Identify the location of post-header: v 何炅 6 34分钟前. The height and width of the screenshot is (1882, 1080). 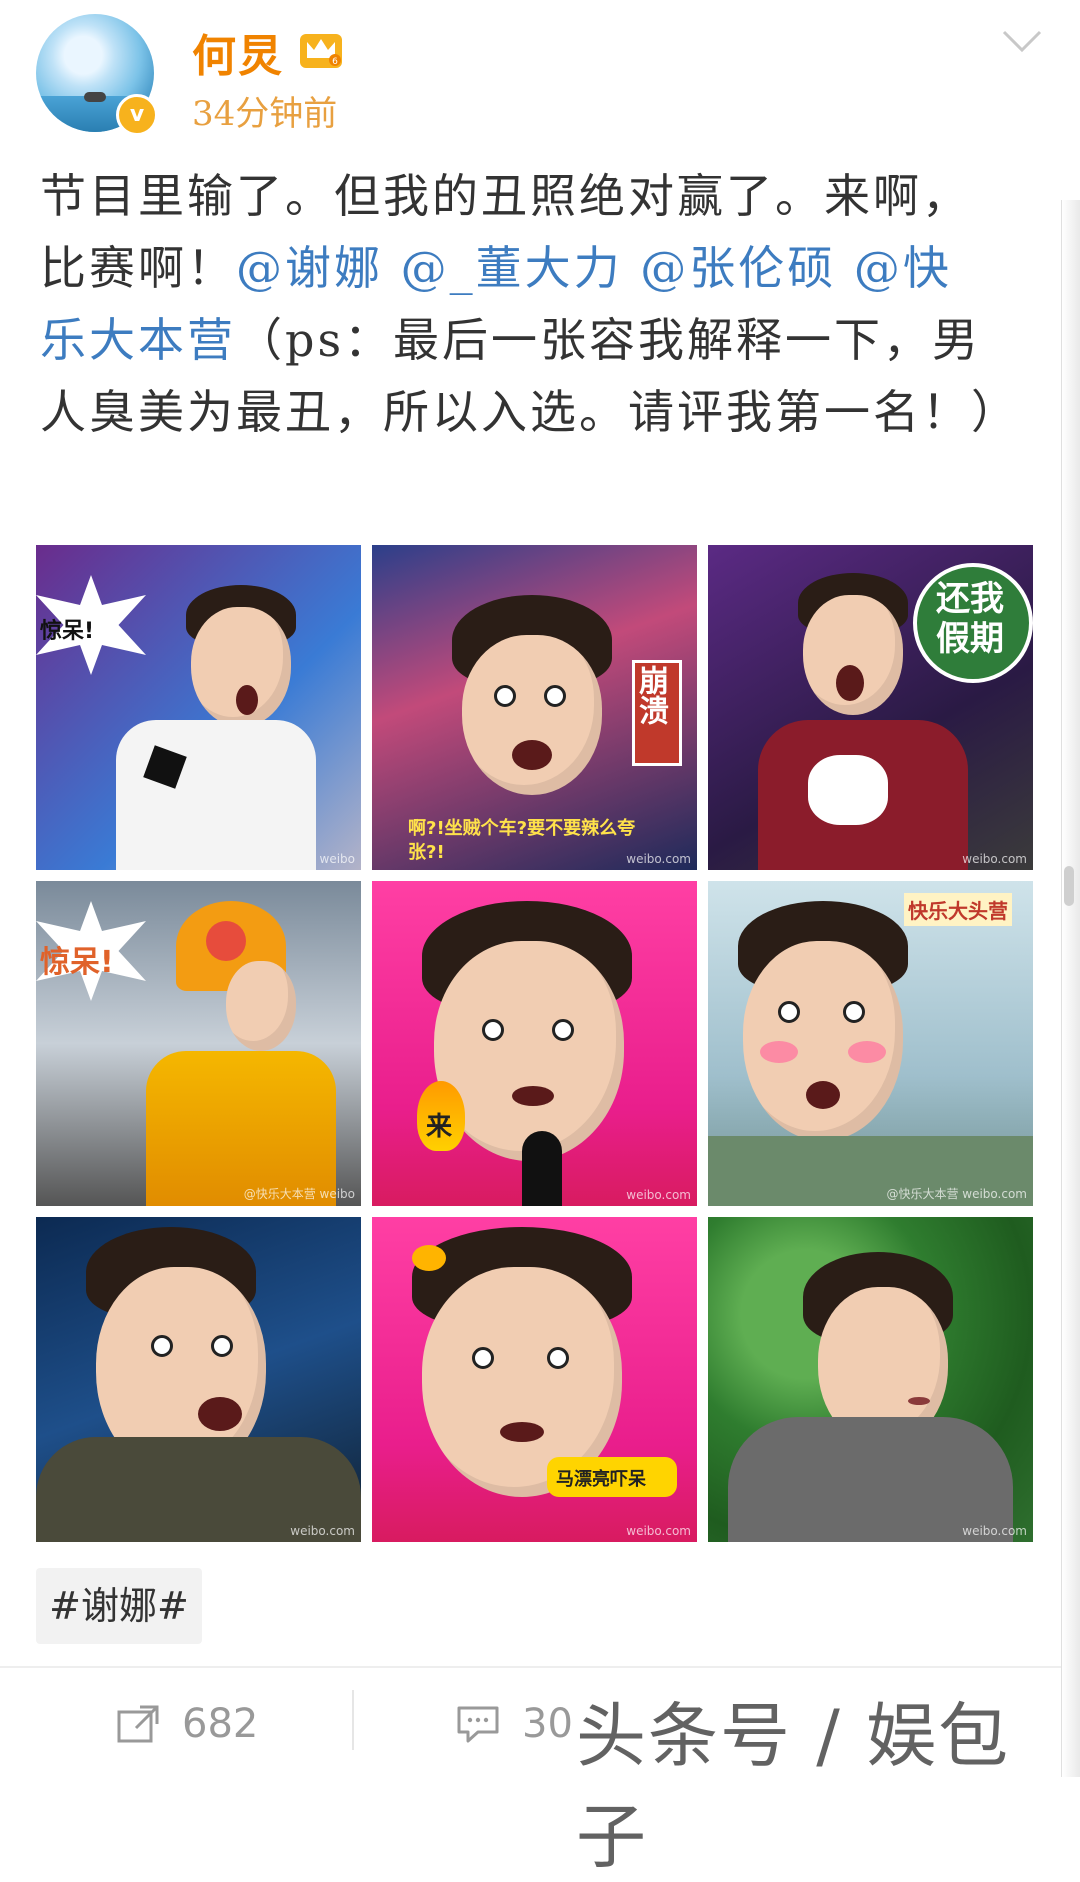
(540, 75).